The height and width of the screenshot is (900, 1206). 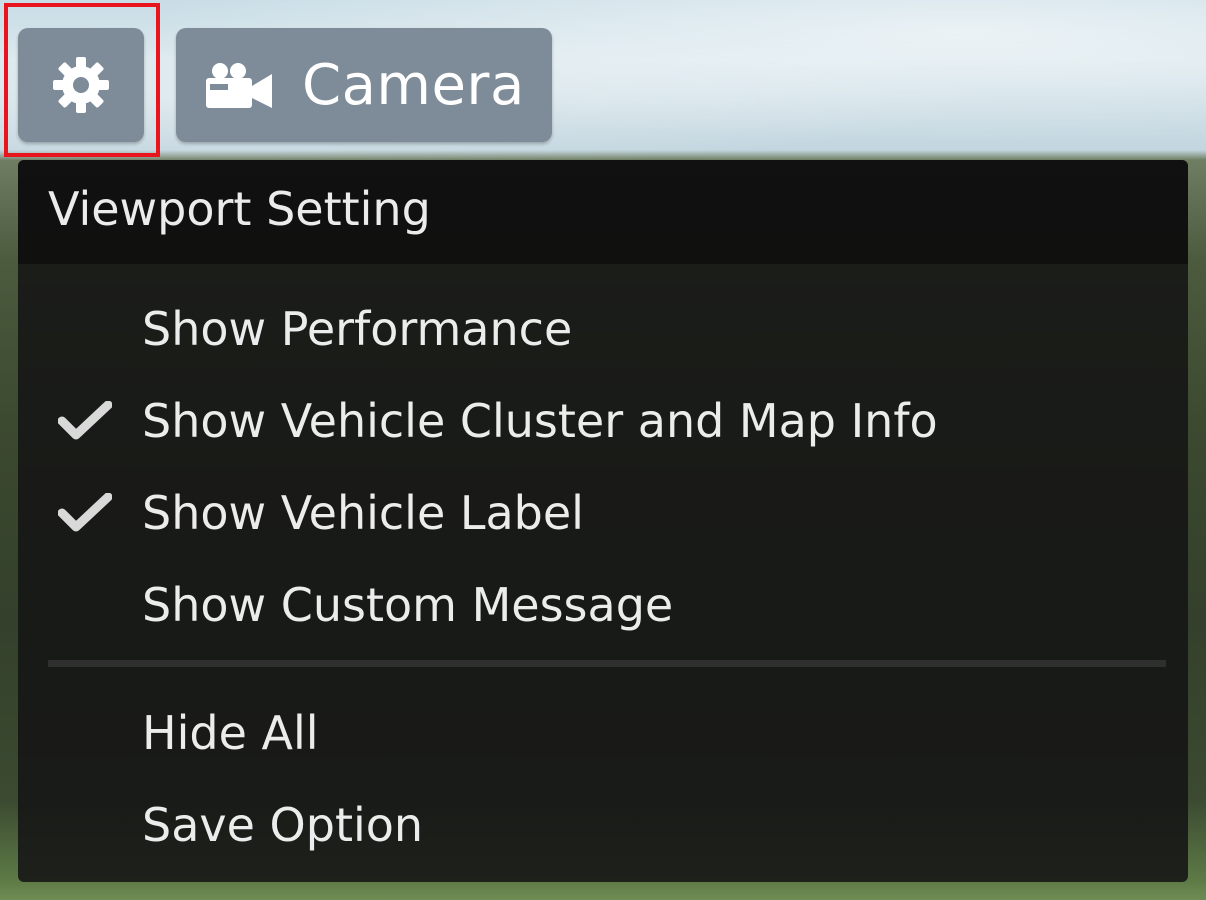 What do you see at coordinates (363, 513) in the screenshot?
I see `menu-item-label: Show Vehicle Label` at bounding box center [363, 513].